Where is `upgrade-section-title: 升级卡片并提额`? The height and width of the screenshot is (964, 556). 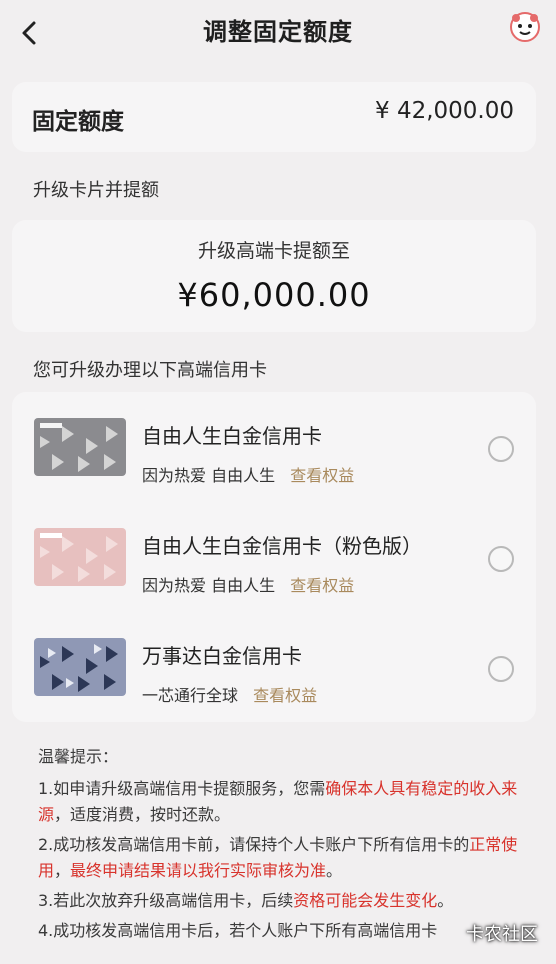
upgrade-section-title: 升级卡片并提额 is located at coordinates (96, 190).